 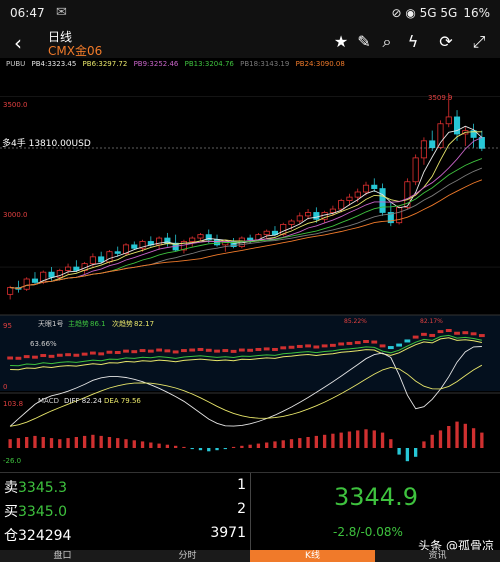 I want to click on oi-label: 仓, so click(x=11, y=536).